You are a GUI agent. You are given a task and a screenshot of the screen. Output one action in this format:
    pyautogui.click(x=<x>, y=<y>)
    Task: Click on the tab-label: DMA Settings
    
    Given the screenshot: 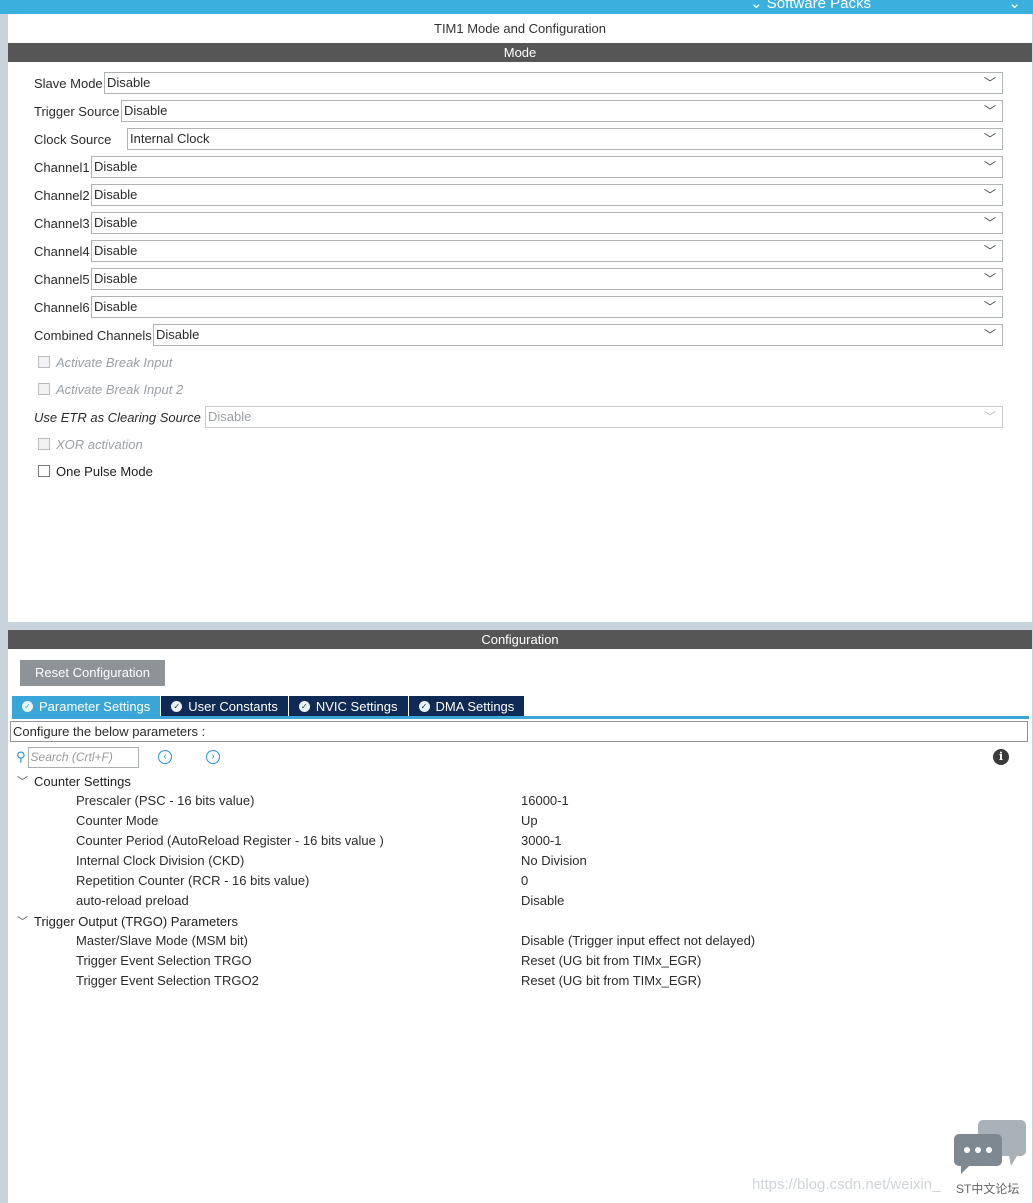 What is the action you would take?
    pyautogui.click(x=475, y=706)
    